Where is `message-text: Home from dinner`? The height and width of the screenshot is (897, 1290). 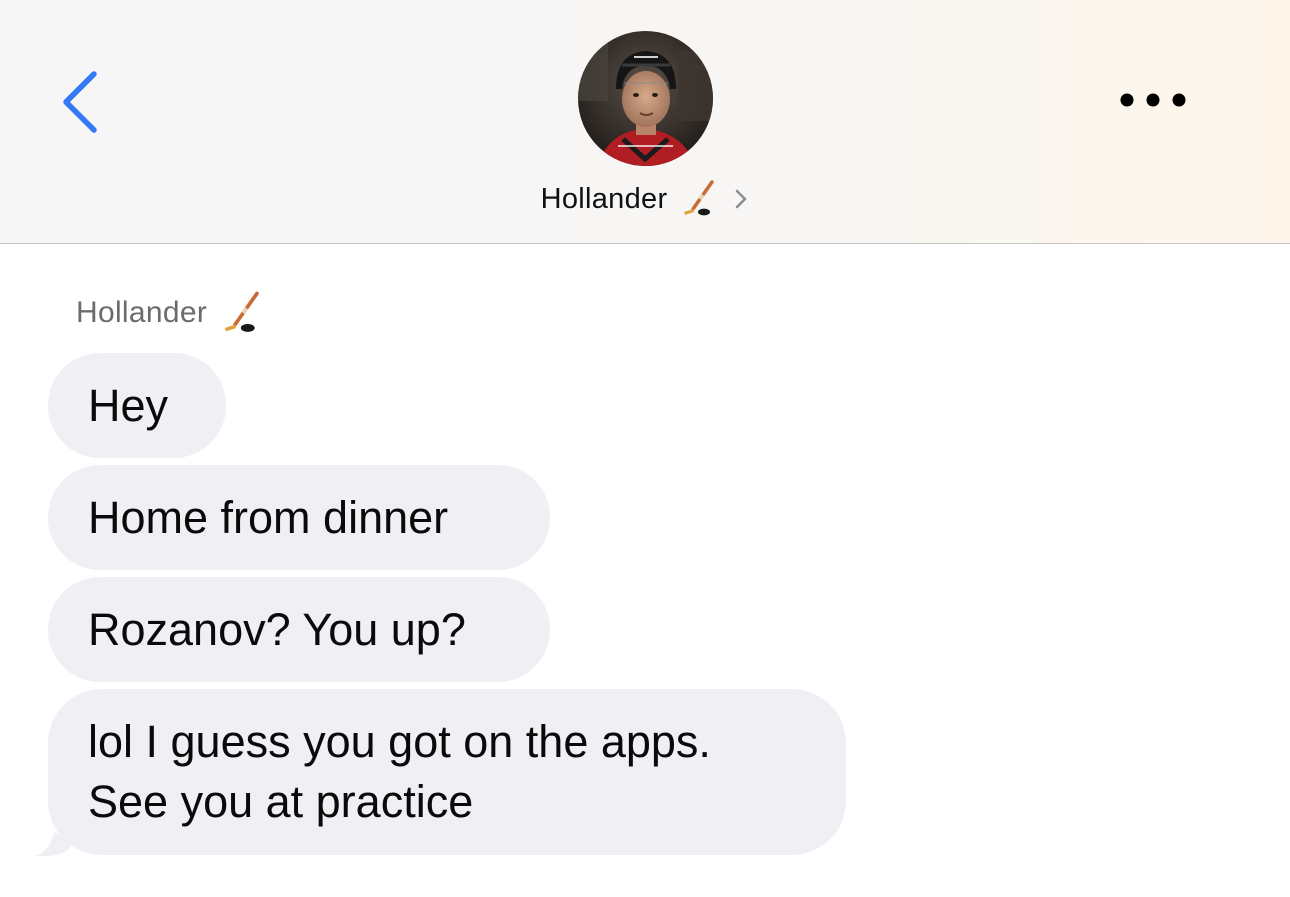
message-text: Home from dinner is located at coordinates (268, 517).